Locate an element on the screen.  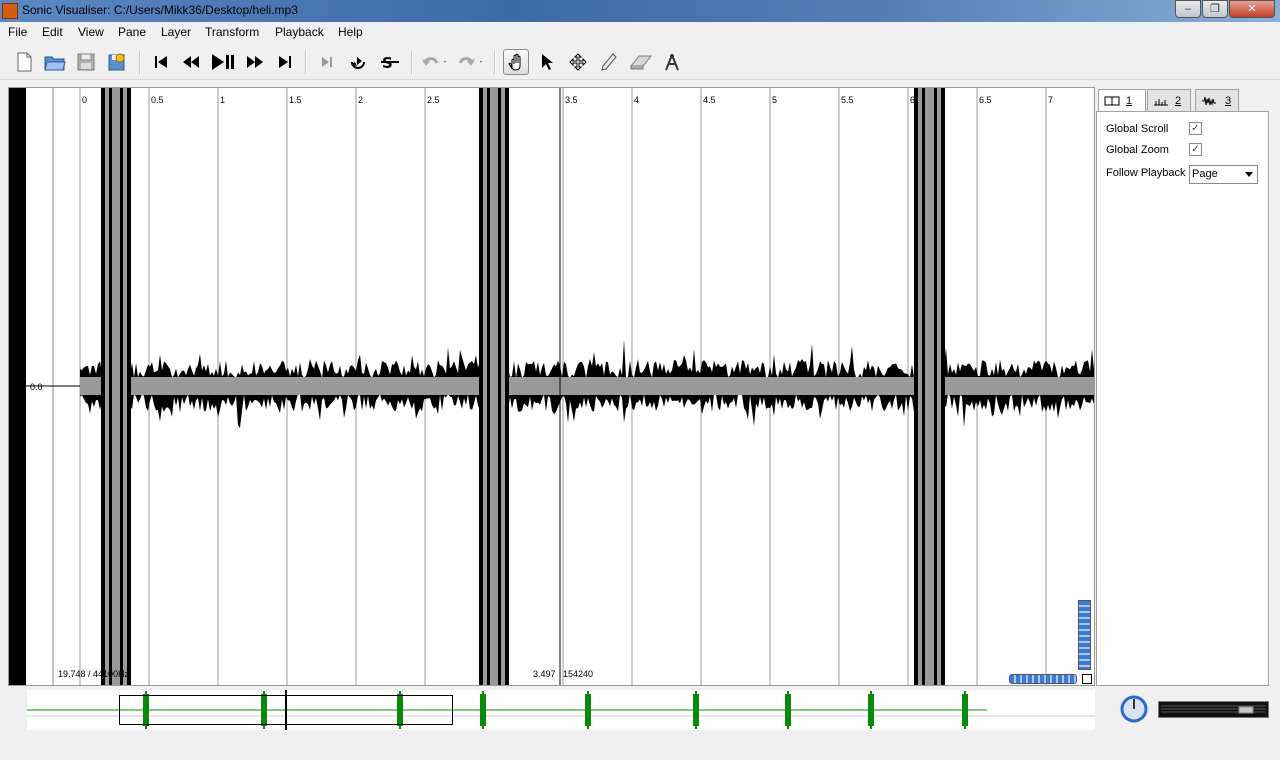
save-session-icon is located at coordinates (116, 62).